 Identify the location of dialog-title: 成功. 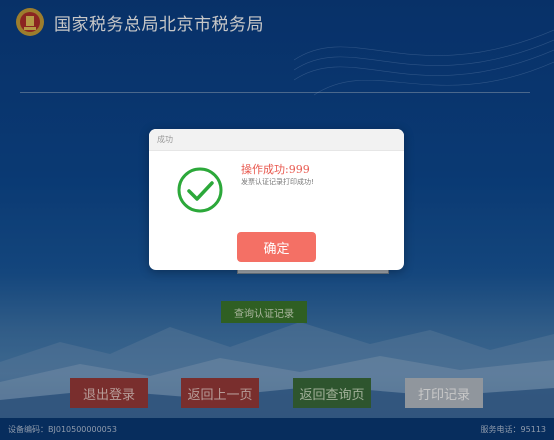
(165, 139).